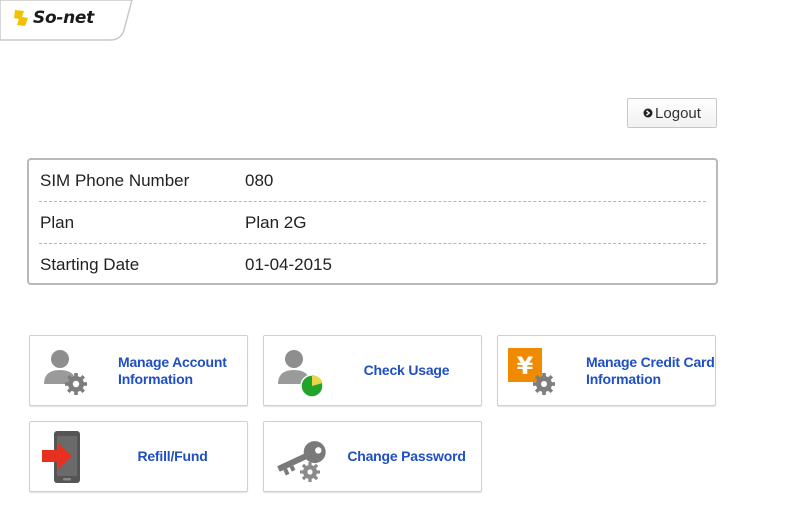  Describe the element at coordinates (650, 370) in the screenshot. I see `manage-credit-card-label: Manage Credit Card Information` at that location.